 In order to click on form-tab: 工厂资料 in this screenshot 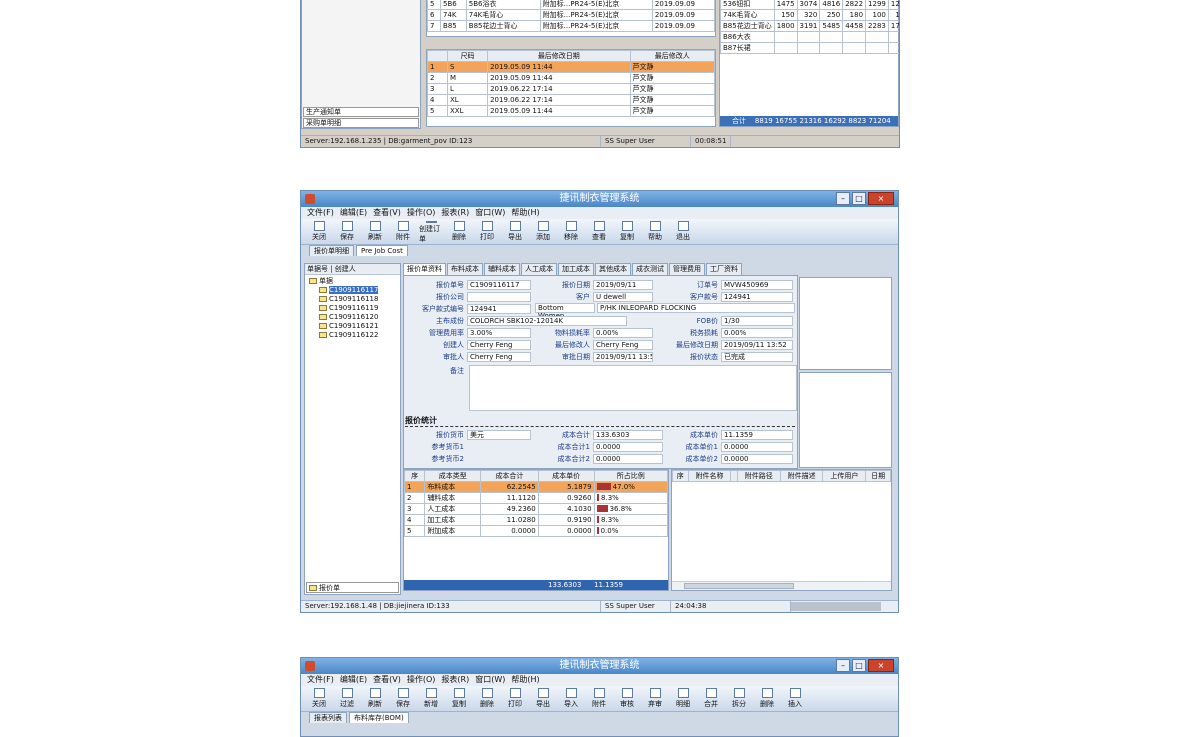, I will do `click(724, 269)`.